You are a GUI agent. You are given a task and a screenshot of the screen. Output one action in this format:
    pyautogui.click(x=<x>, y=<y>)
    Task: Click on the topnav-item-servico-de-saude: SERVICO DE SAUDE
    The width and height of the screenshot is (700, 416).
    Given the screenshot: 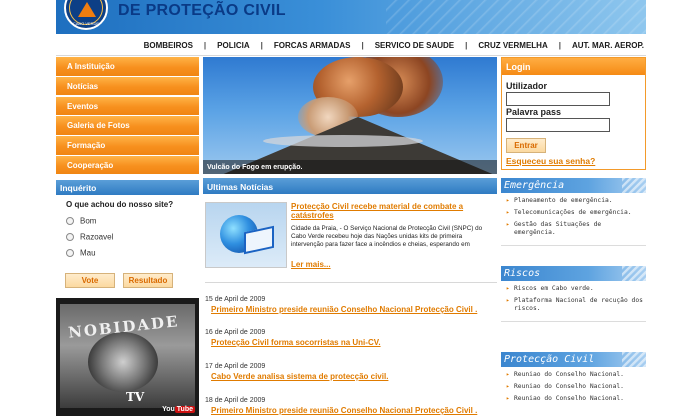 What is the action you would take?
    pyautogui.click(x=414, y=45)
    